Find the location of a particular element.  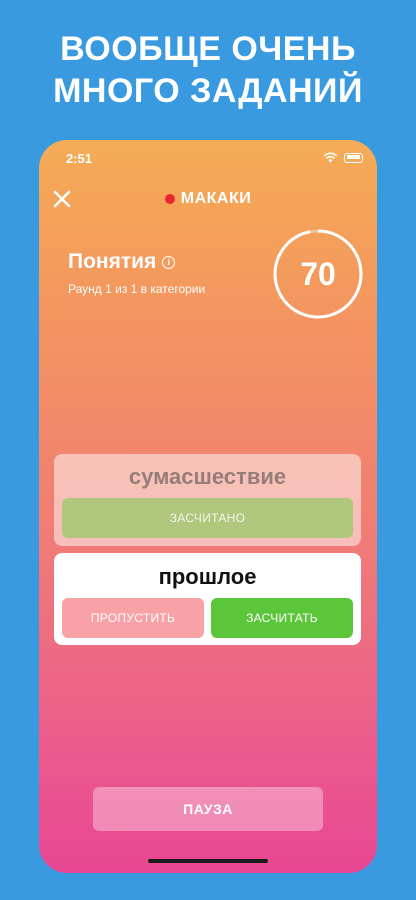

accept-button: ЗАСЧИТАТЬ is located at coordinates (282, 618).